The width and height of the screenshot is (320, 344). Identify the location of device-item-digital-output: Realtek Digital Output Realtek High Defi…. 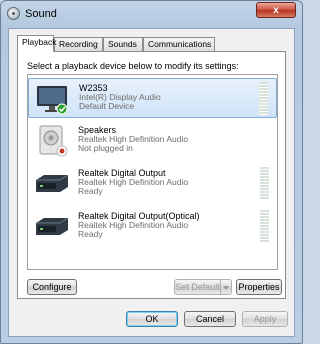
(152, 184).